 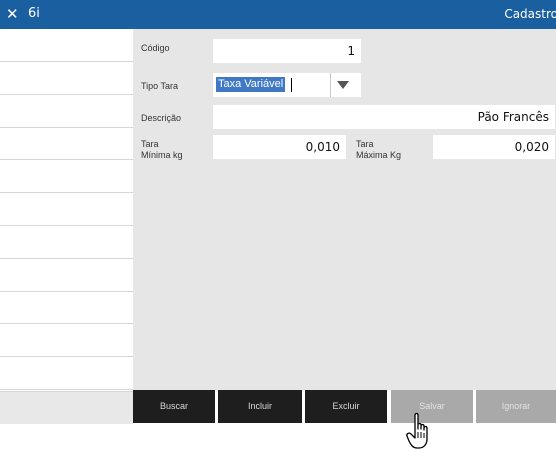 What do you see at coordinates (287, 51) in the screenshot?
I see `codigo-field: 1` at bounding box center [287, 51].